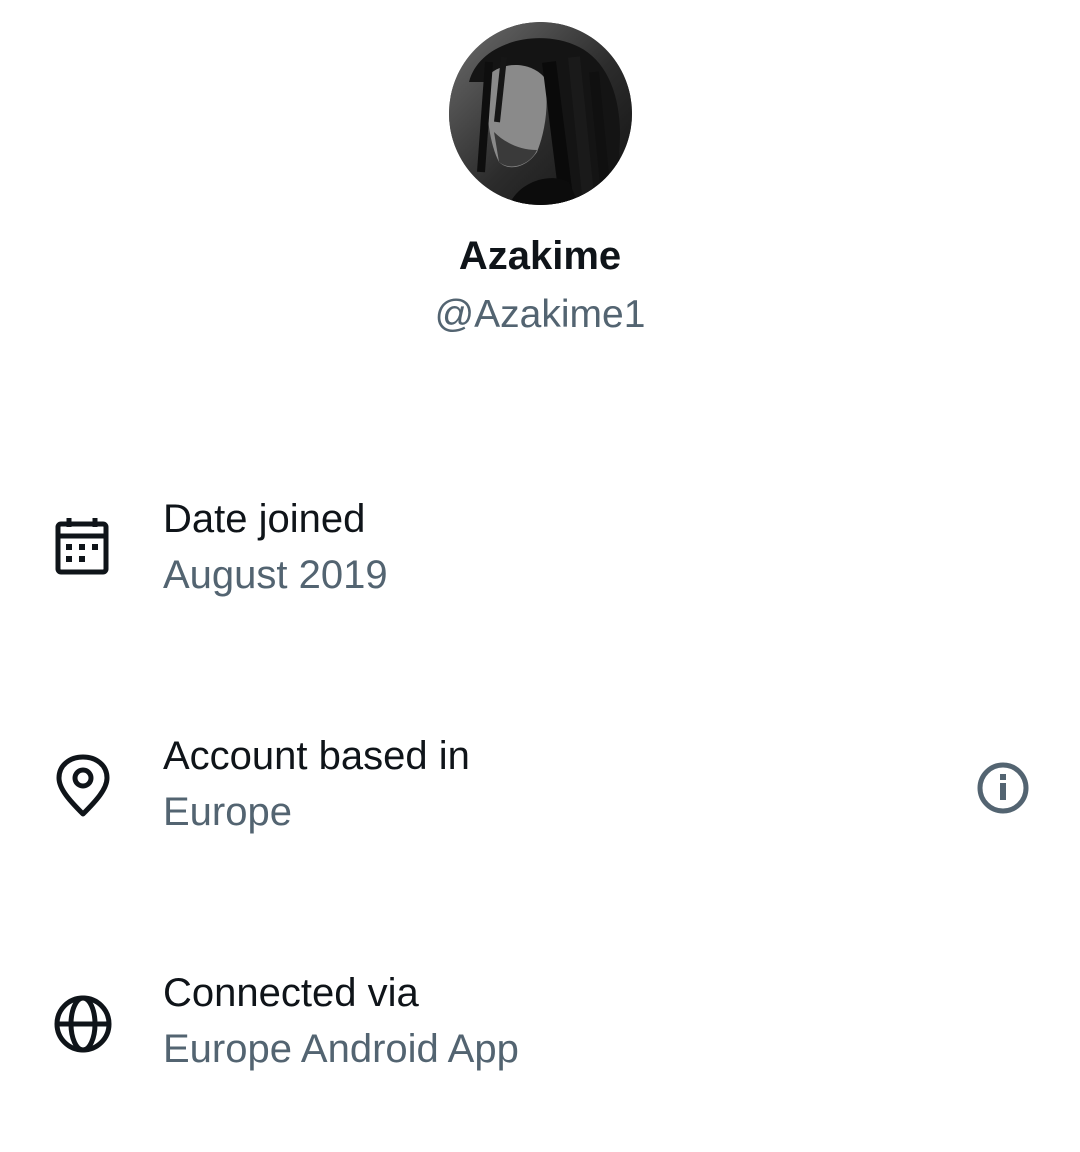 The width and height of the screenshot is (1080, 1152). Describe the element at coordinates (540, 314) in the screenshot. I see `user-handle: @Azakime1` at that location.